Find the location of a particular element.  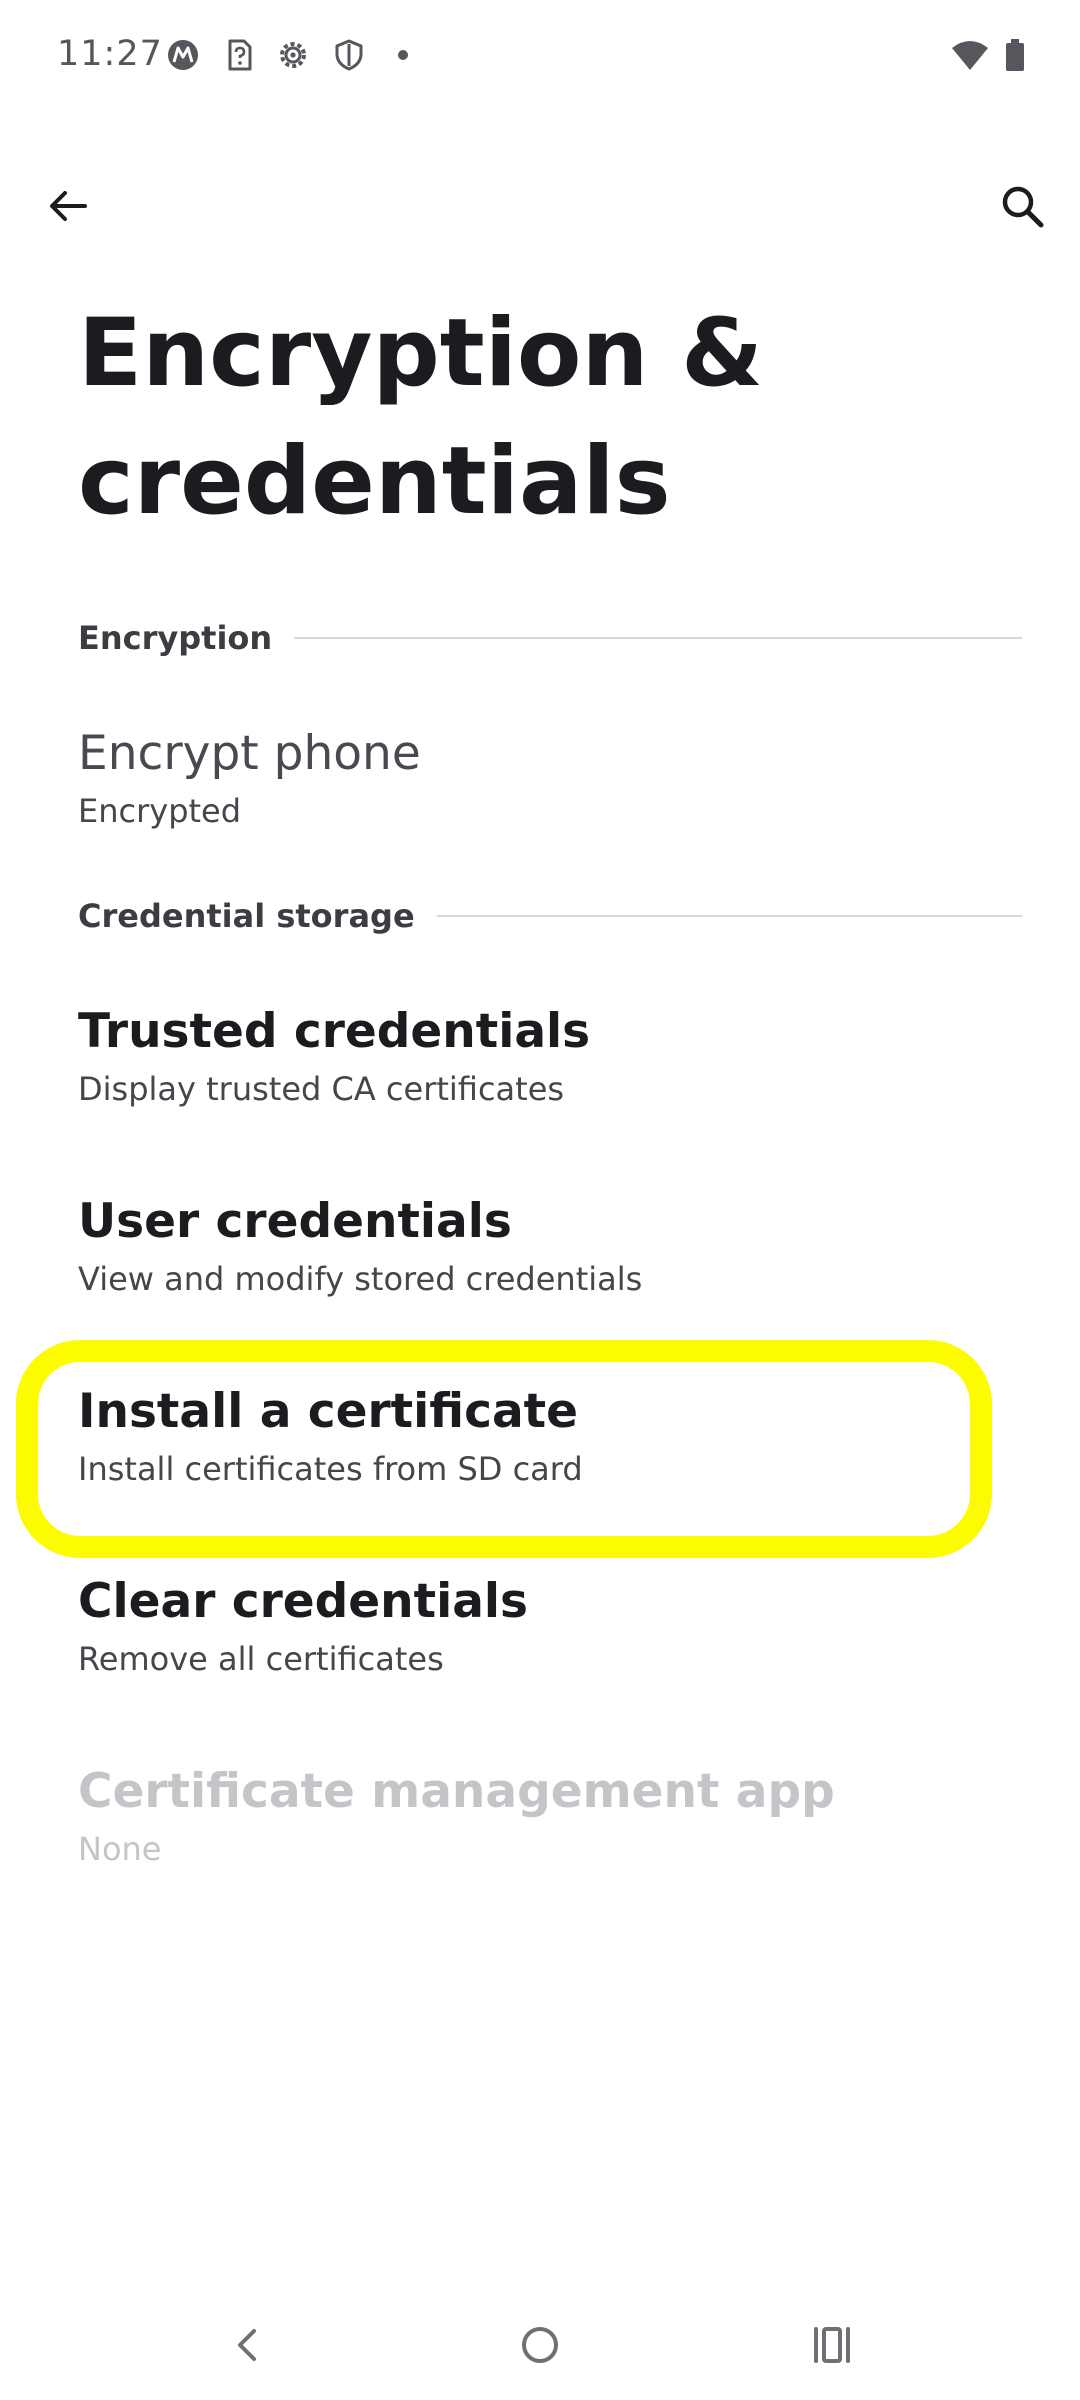

nav-home-icon is located at coordinates (540, 2345).